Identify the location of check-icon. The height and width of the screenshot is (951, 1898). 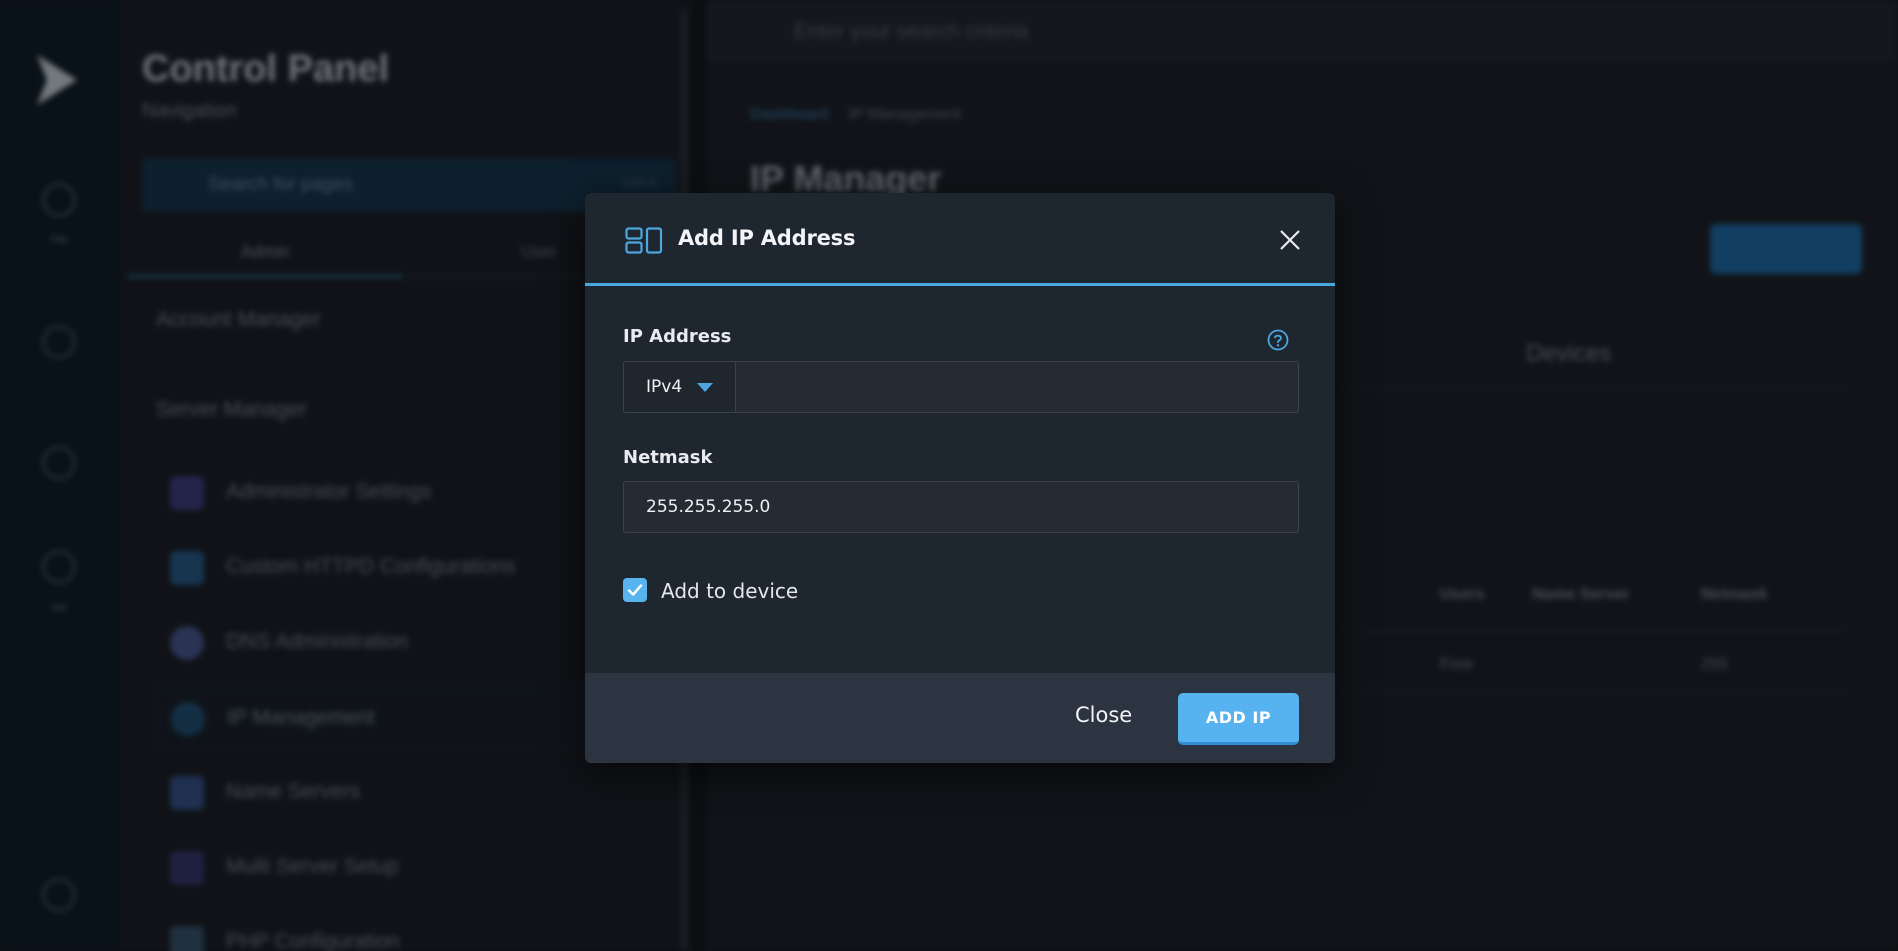
(635, 590).